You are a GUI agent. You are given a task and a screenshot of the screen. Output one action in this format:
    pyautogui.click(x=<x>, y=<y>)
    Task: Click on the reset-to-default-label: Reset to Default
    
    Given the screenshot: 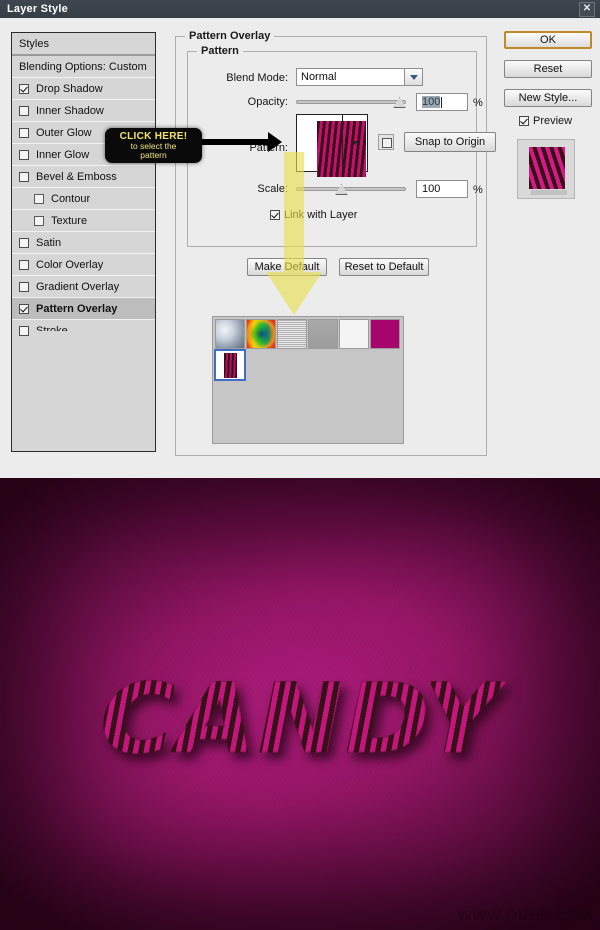 What is the action you would take?
    pyautogui.click(x=384, y=267)
    